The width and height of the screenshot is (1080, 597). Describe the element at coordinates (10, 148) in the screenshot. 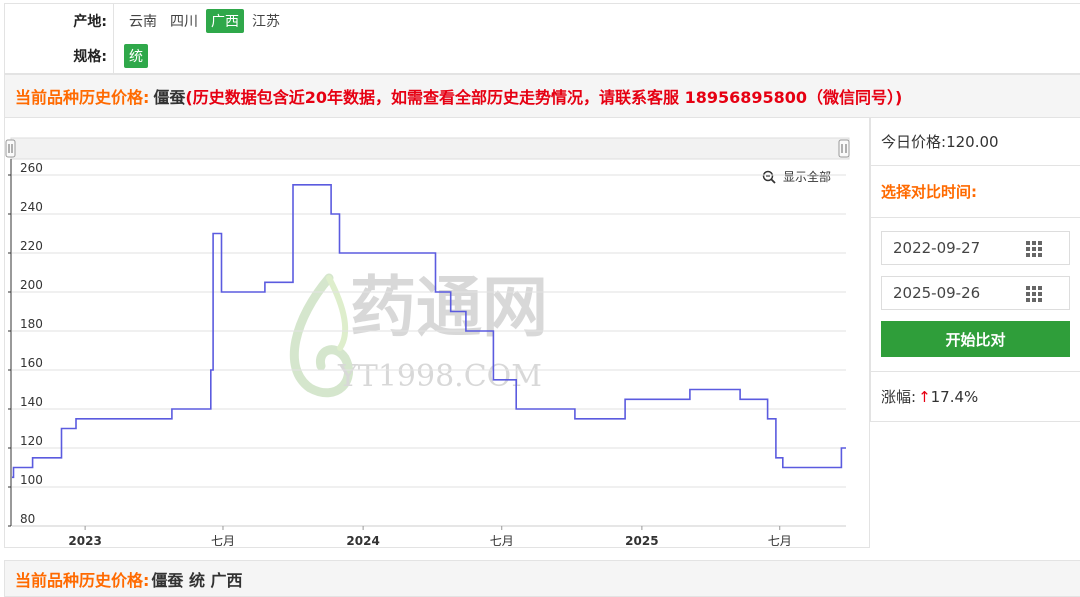

I see `navigator-left-handle` at that location.